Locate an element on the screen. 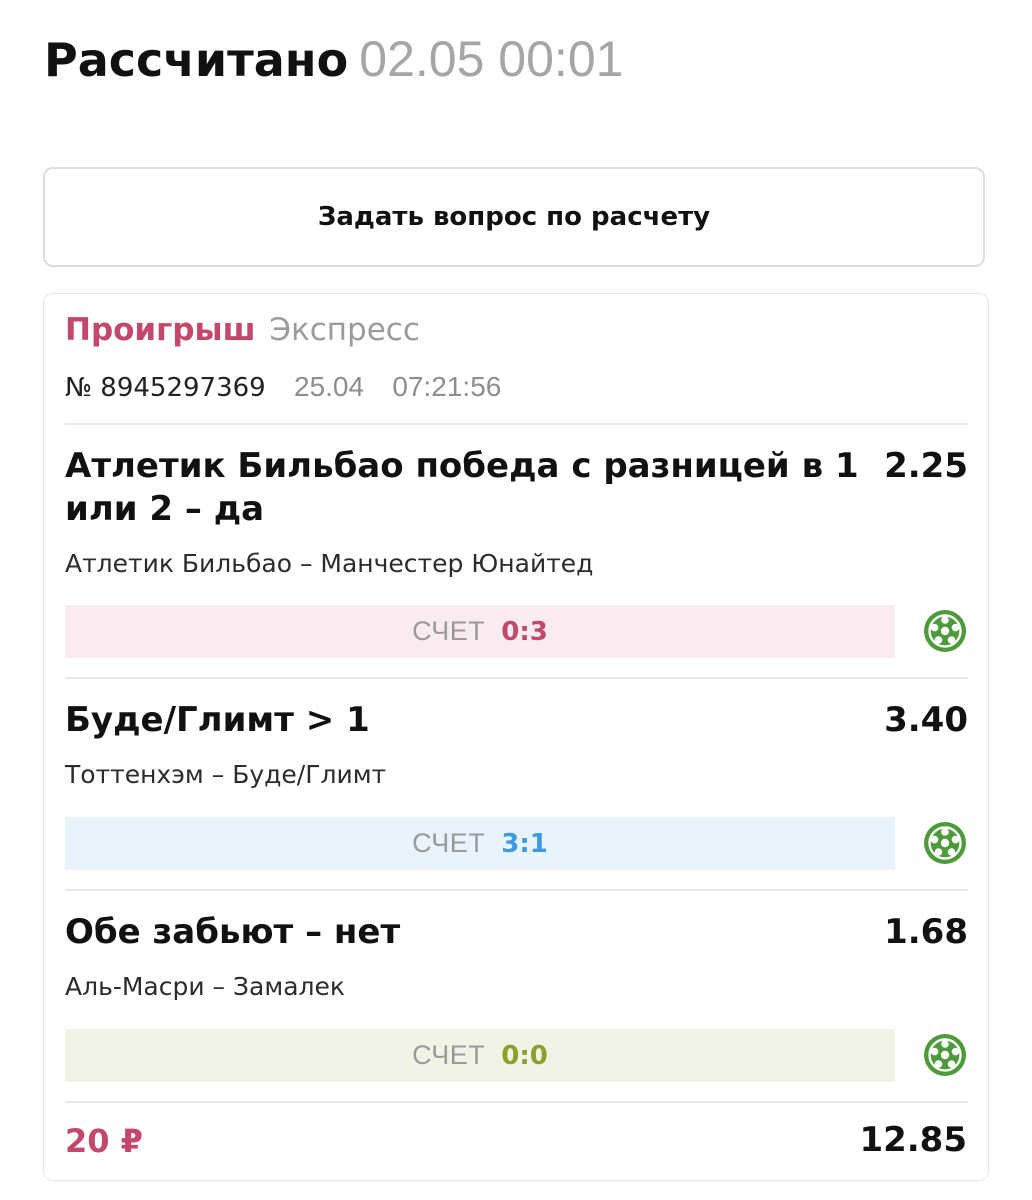 The image size is (1032, 1200). ask-question-label: Задать вопрос по расчету is located at coordinates (514, 217).